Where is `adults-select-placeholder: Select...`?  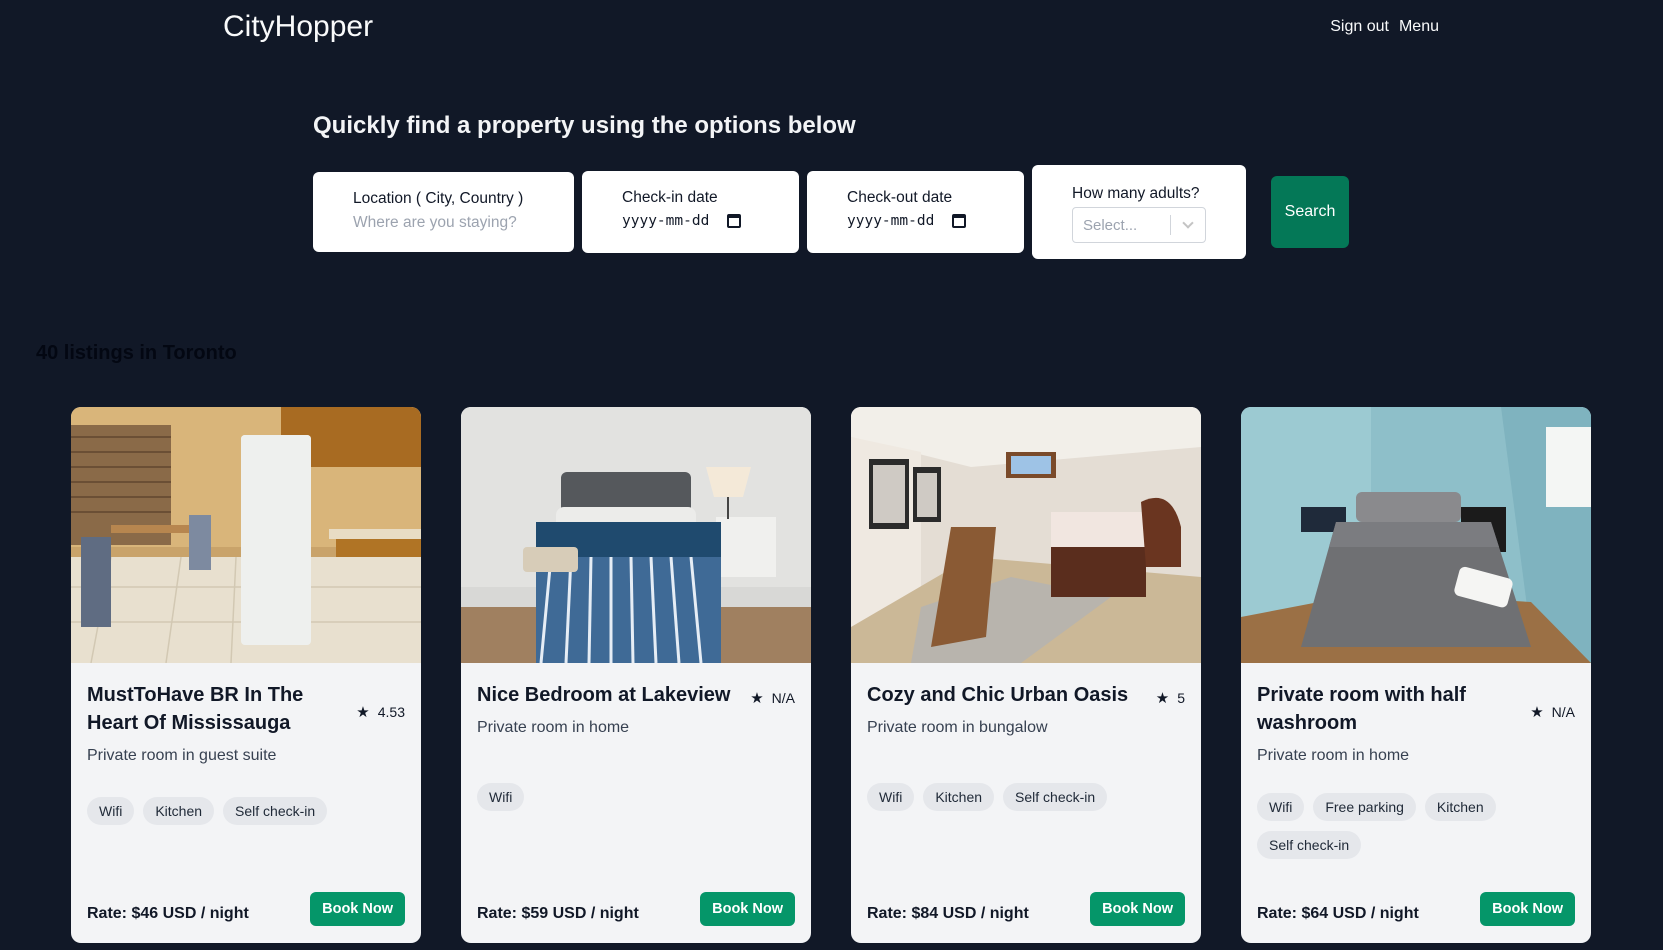 adults-select-placeholder: Select... is located at coordinates (1110, 225).